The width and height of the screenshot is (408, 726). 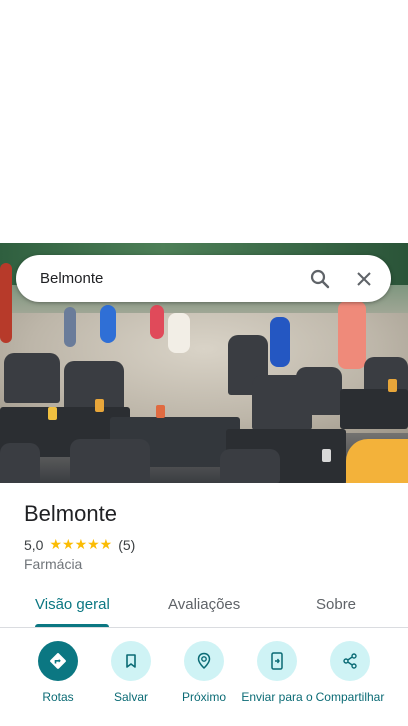 I want to click on search-input: Belmonte, so click(x=165, y=278).